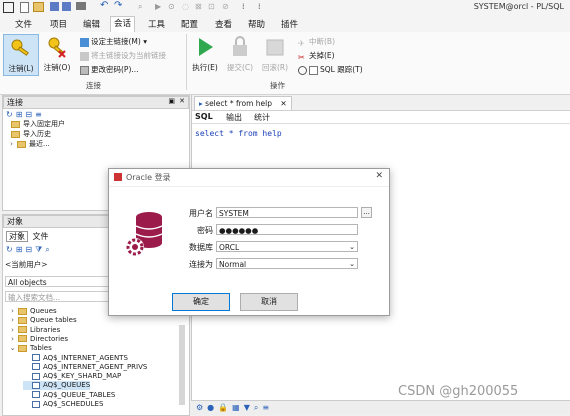 The height and width of the screenshot is (416, 570). Describe the element at coordinates (38, 124) in the screenshot. I see `connection-item-fixed: 导入固定用户` at that location.